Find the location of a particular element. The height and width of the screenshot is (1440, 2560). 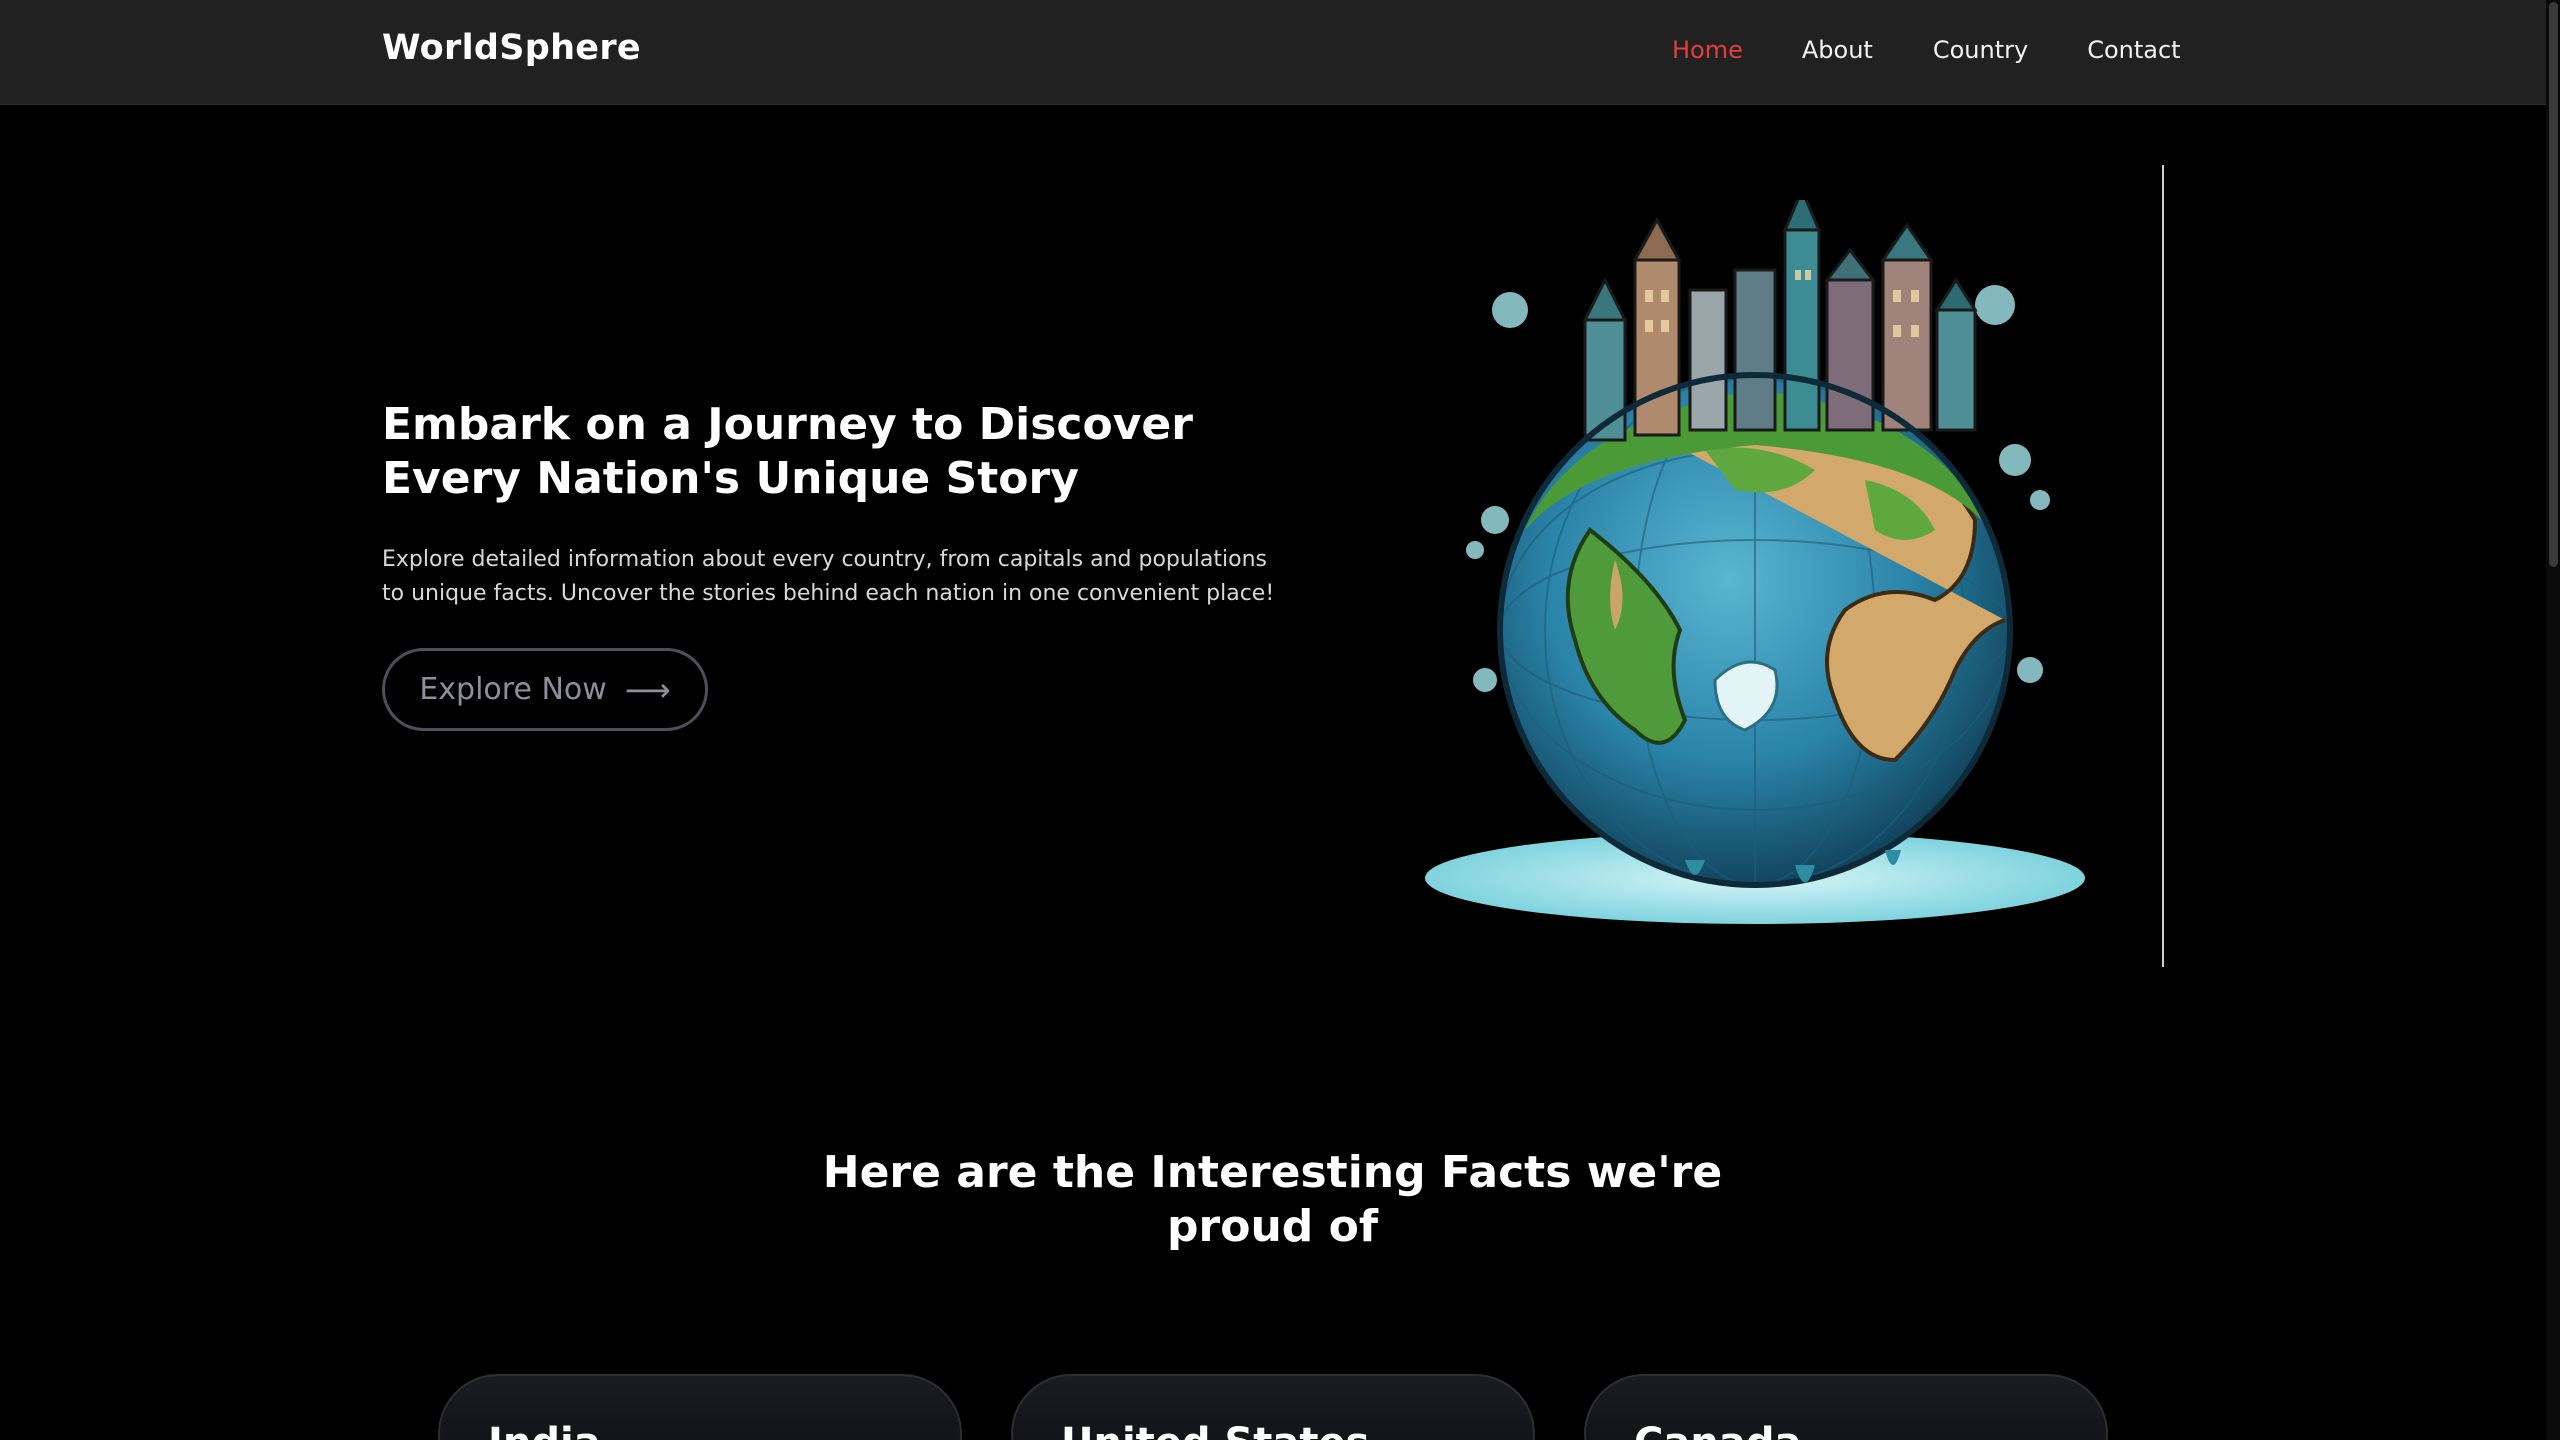

site-header: WorldSphere Home About Country Contact is located at coordinates (1273, 52).